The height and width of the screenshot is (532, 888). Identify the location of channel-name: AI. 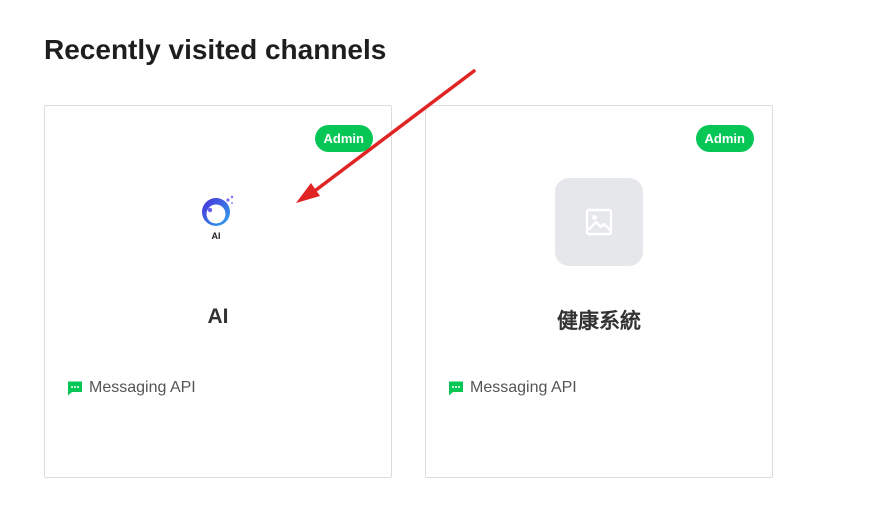
(218, 316).